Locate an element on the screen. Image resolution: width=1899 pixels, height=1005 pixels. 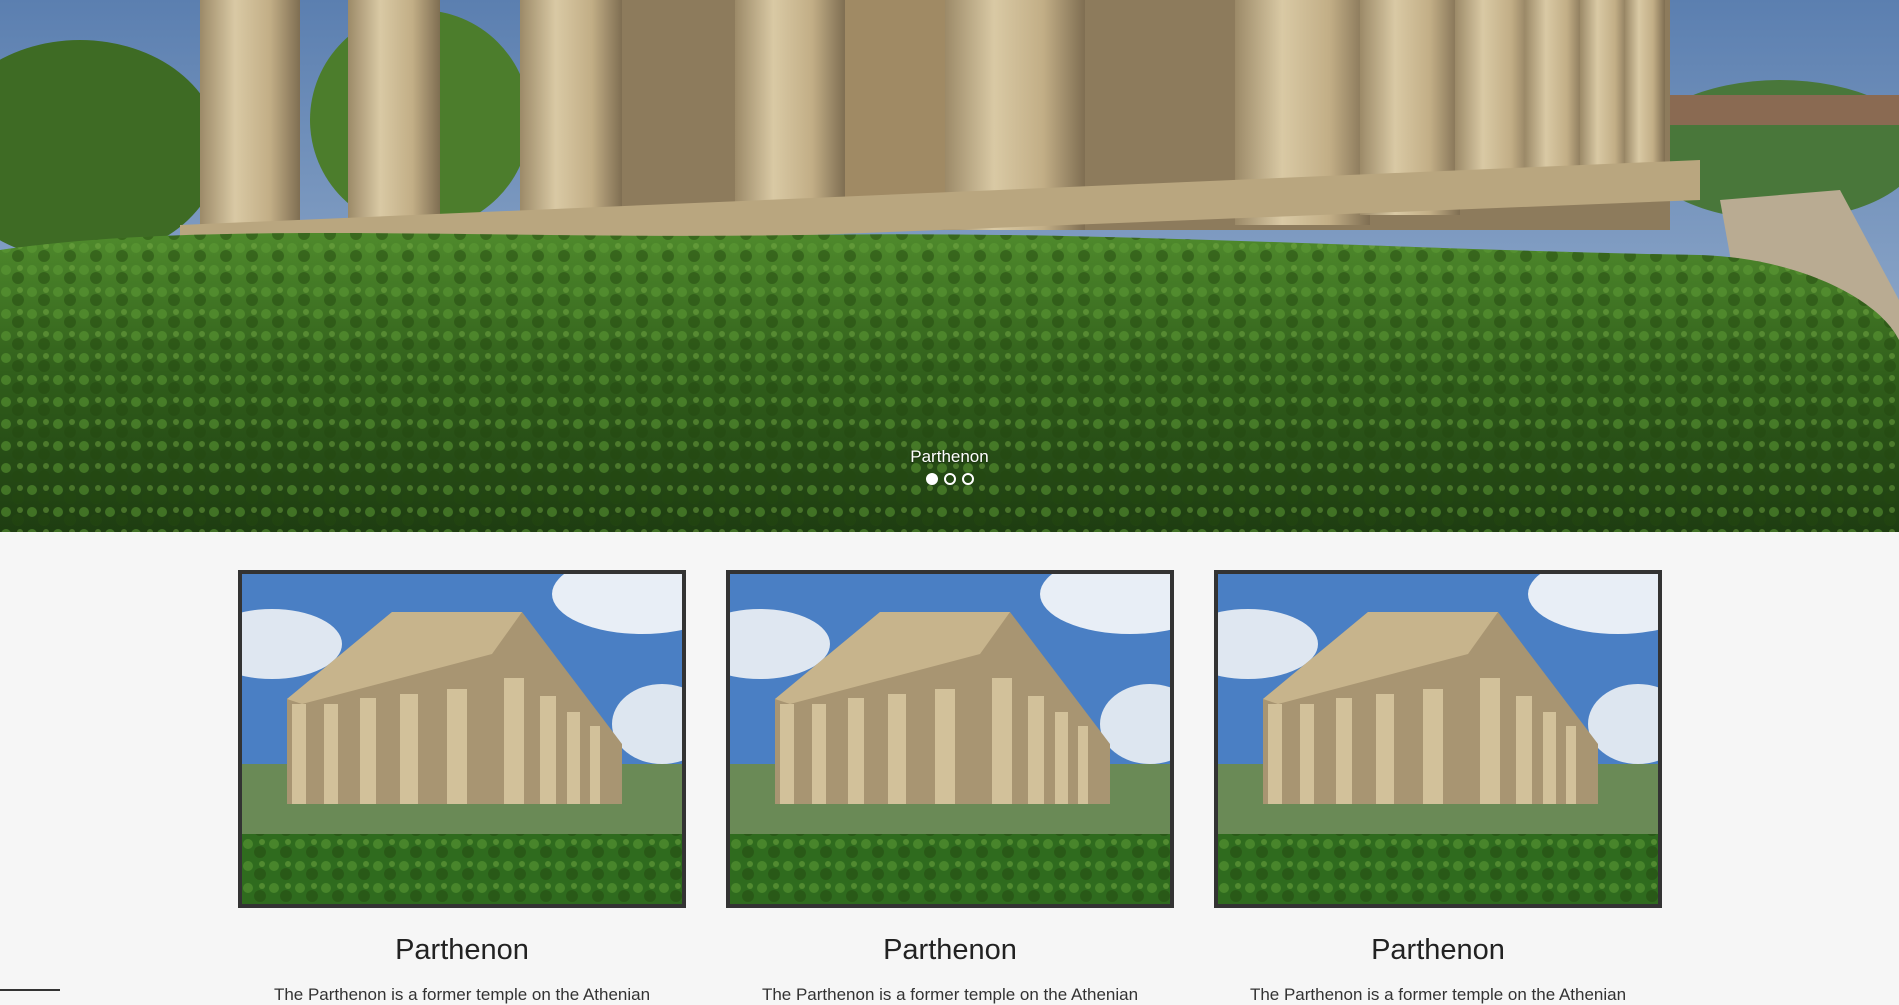
slider-pagination is located at coordinates (949, 479).